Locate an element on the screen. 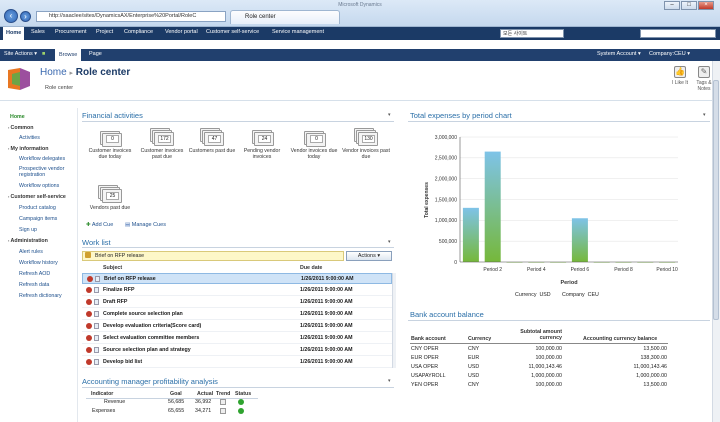 Image resolution: width=720 pixels, height=422 pixels. topnav-project: Project is located at coordinates (104, 32).